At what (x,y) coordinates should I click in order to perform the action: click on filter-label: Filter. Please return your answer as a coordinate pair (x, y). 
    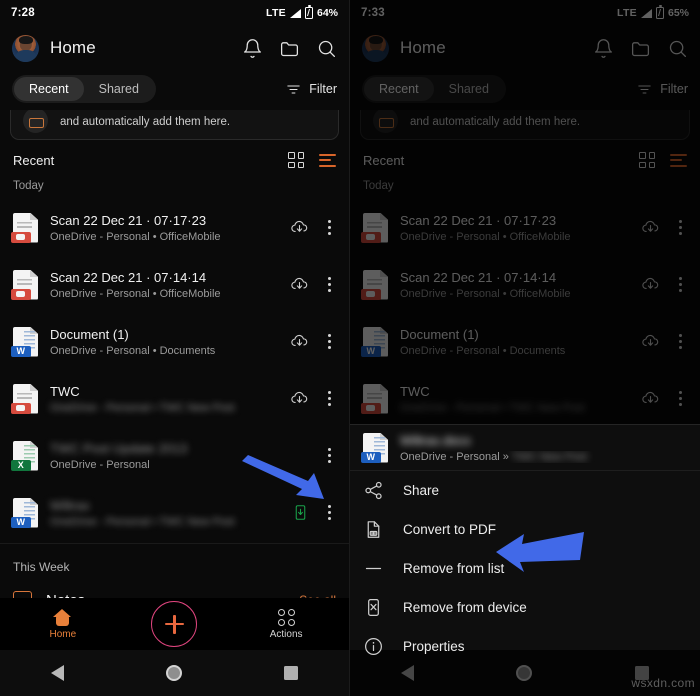
    Looking at the image, I should click on (674, 89).